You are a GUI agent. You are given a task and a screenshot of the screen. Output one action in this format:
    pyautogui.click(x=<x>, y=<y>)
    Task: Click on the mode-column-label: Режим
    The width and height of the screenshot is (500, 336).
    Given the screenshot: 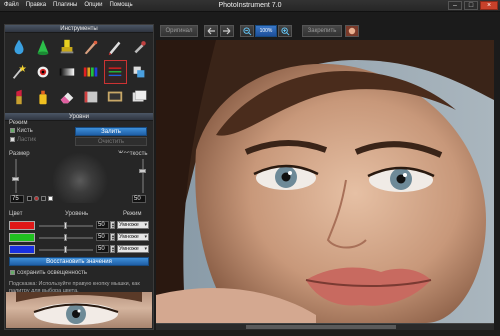 What is the action you would take?
    pyautogui.click(x=132, y=214)
    